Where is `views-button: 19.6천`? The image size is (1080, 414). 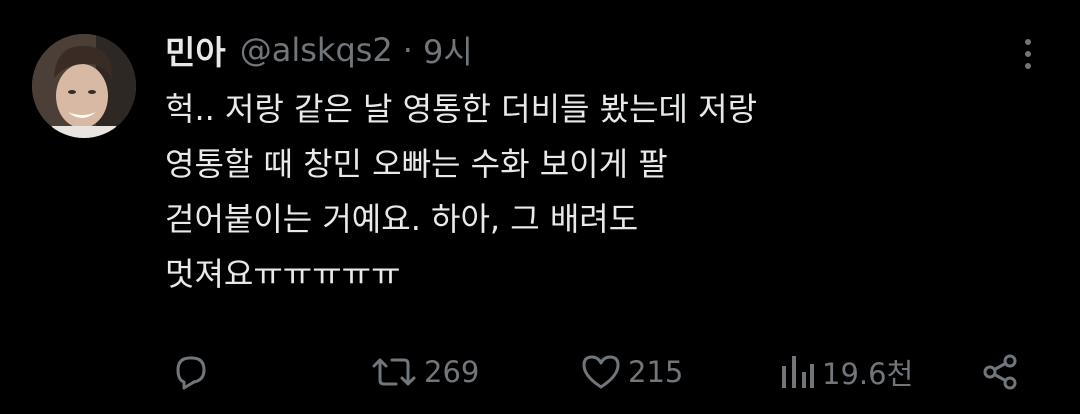
views-button: 19.6천 is located at coordinates (844, 372).